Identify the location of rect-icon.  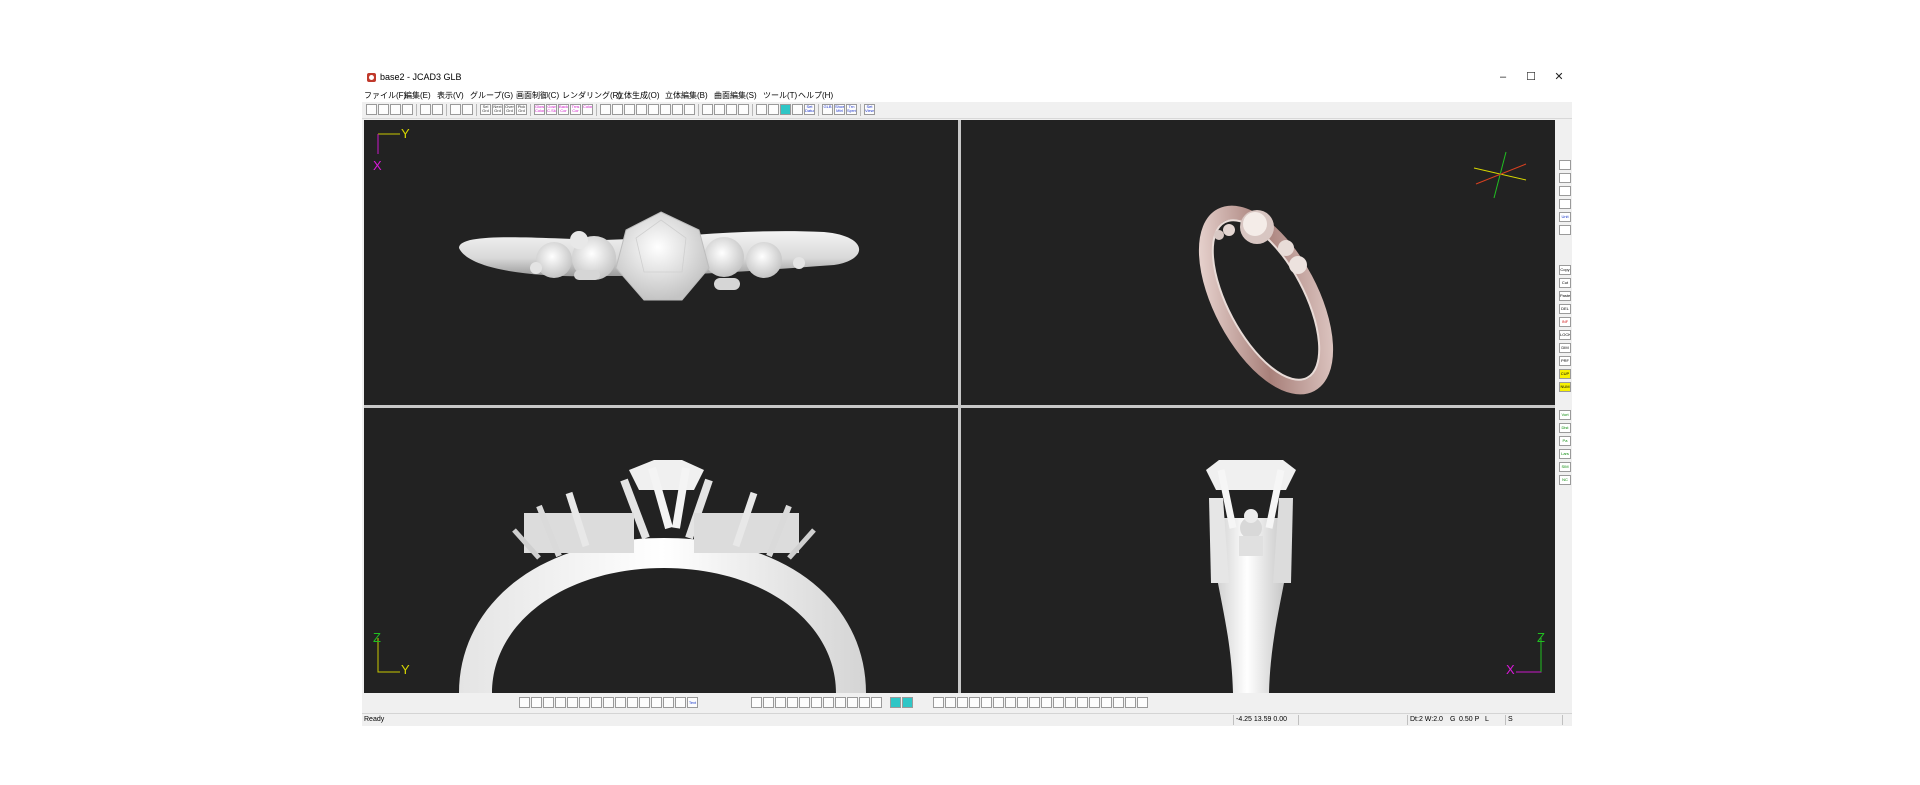
(620, 702).